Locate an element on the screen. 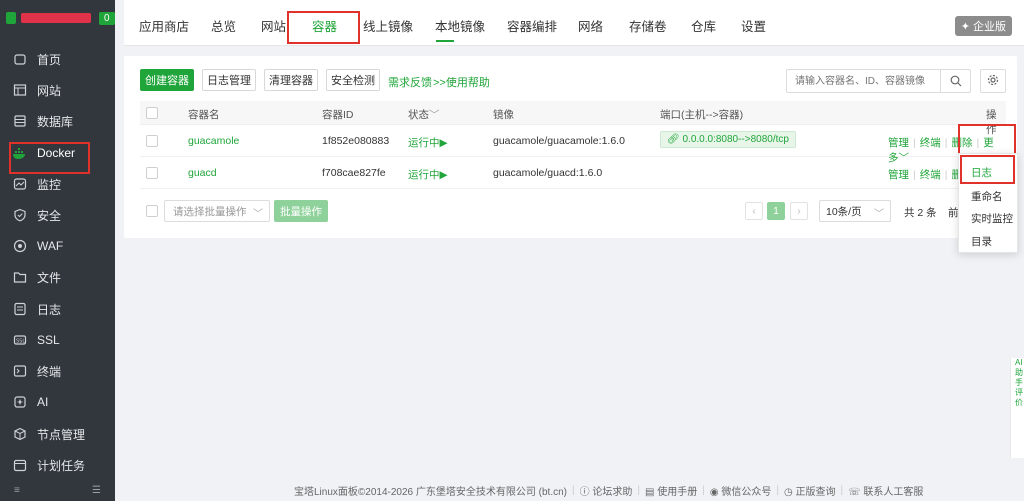 This screenshot has width=1024, height=501. tab-app-store: 应用商店 is located at coordinates (164, 25).